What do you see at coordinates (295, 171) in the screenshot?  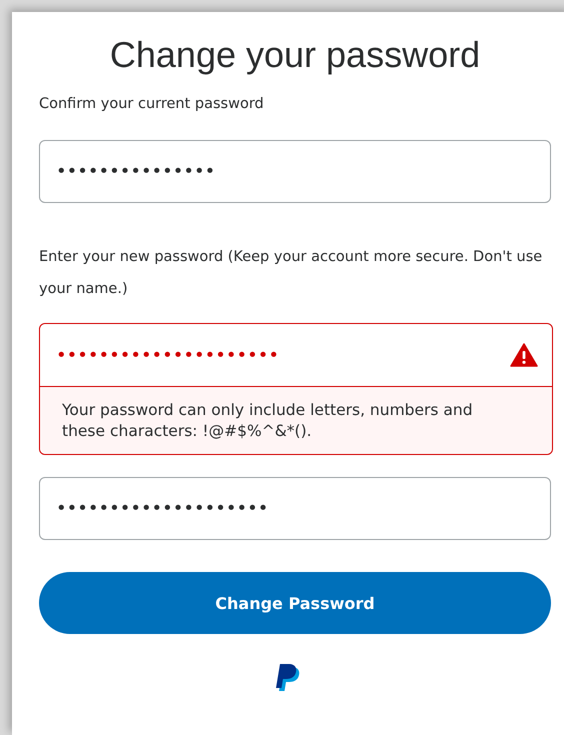 I see `password-field: •••••••••••••••` at bounding box center [295, 171].